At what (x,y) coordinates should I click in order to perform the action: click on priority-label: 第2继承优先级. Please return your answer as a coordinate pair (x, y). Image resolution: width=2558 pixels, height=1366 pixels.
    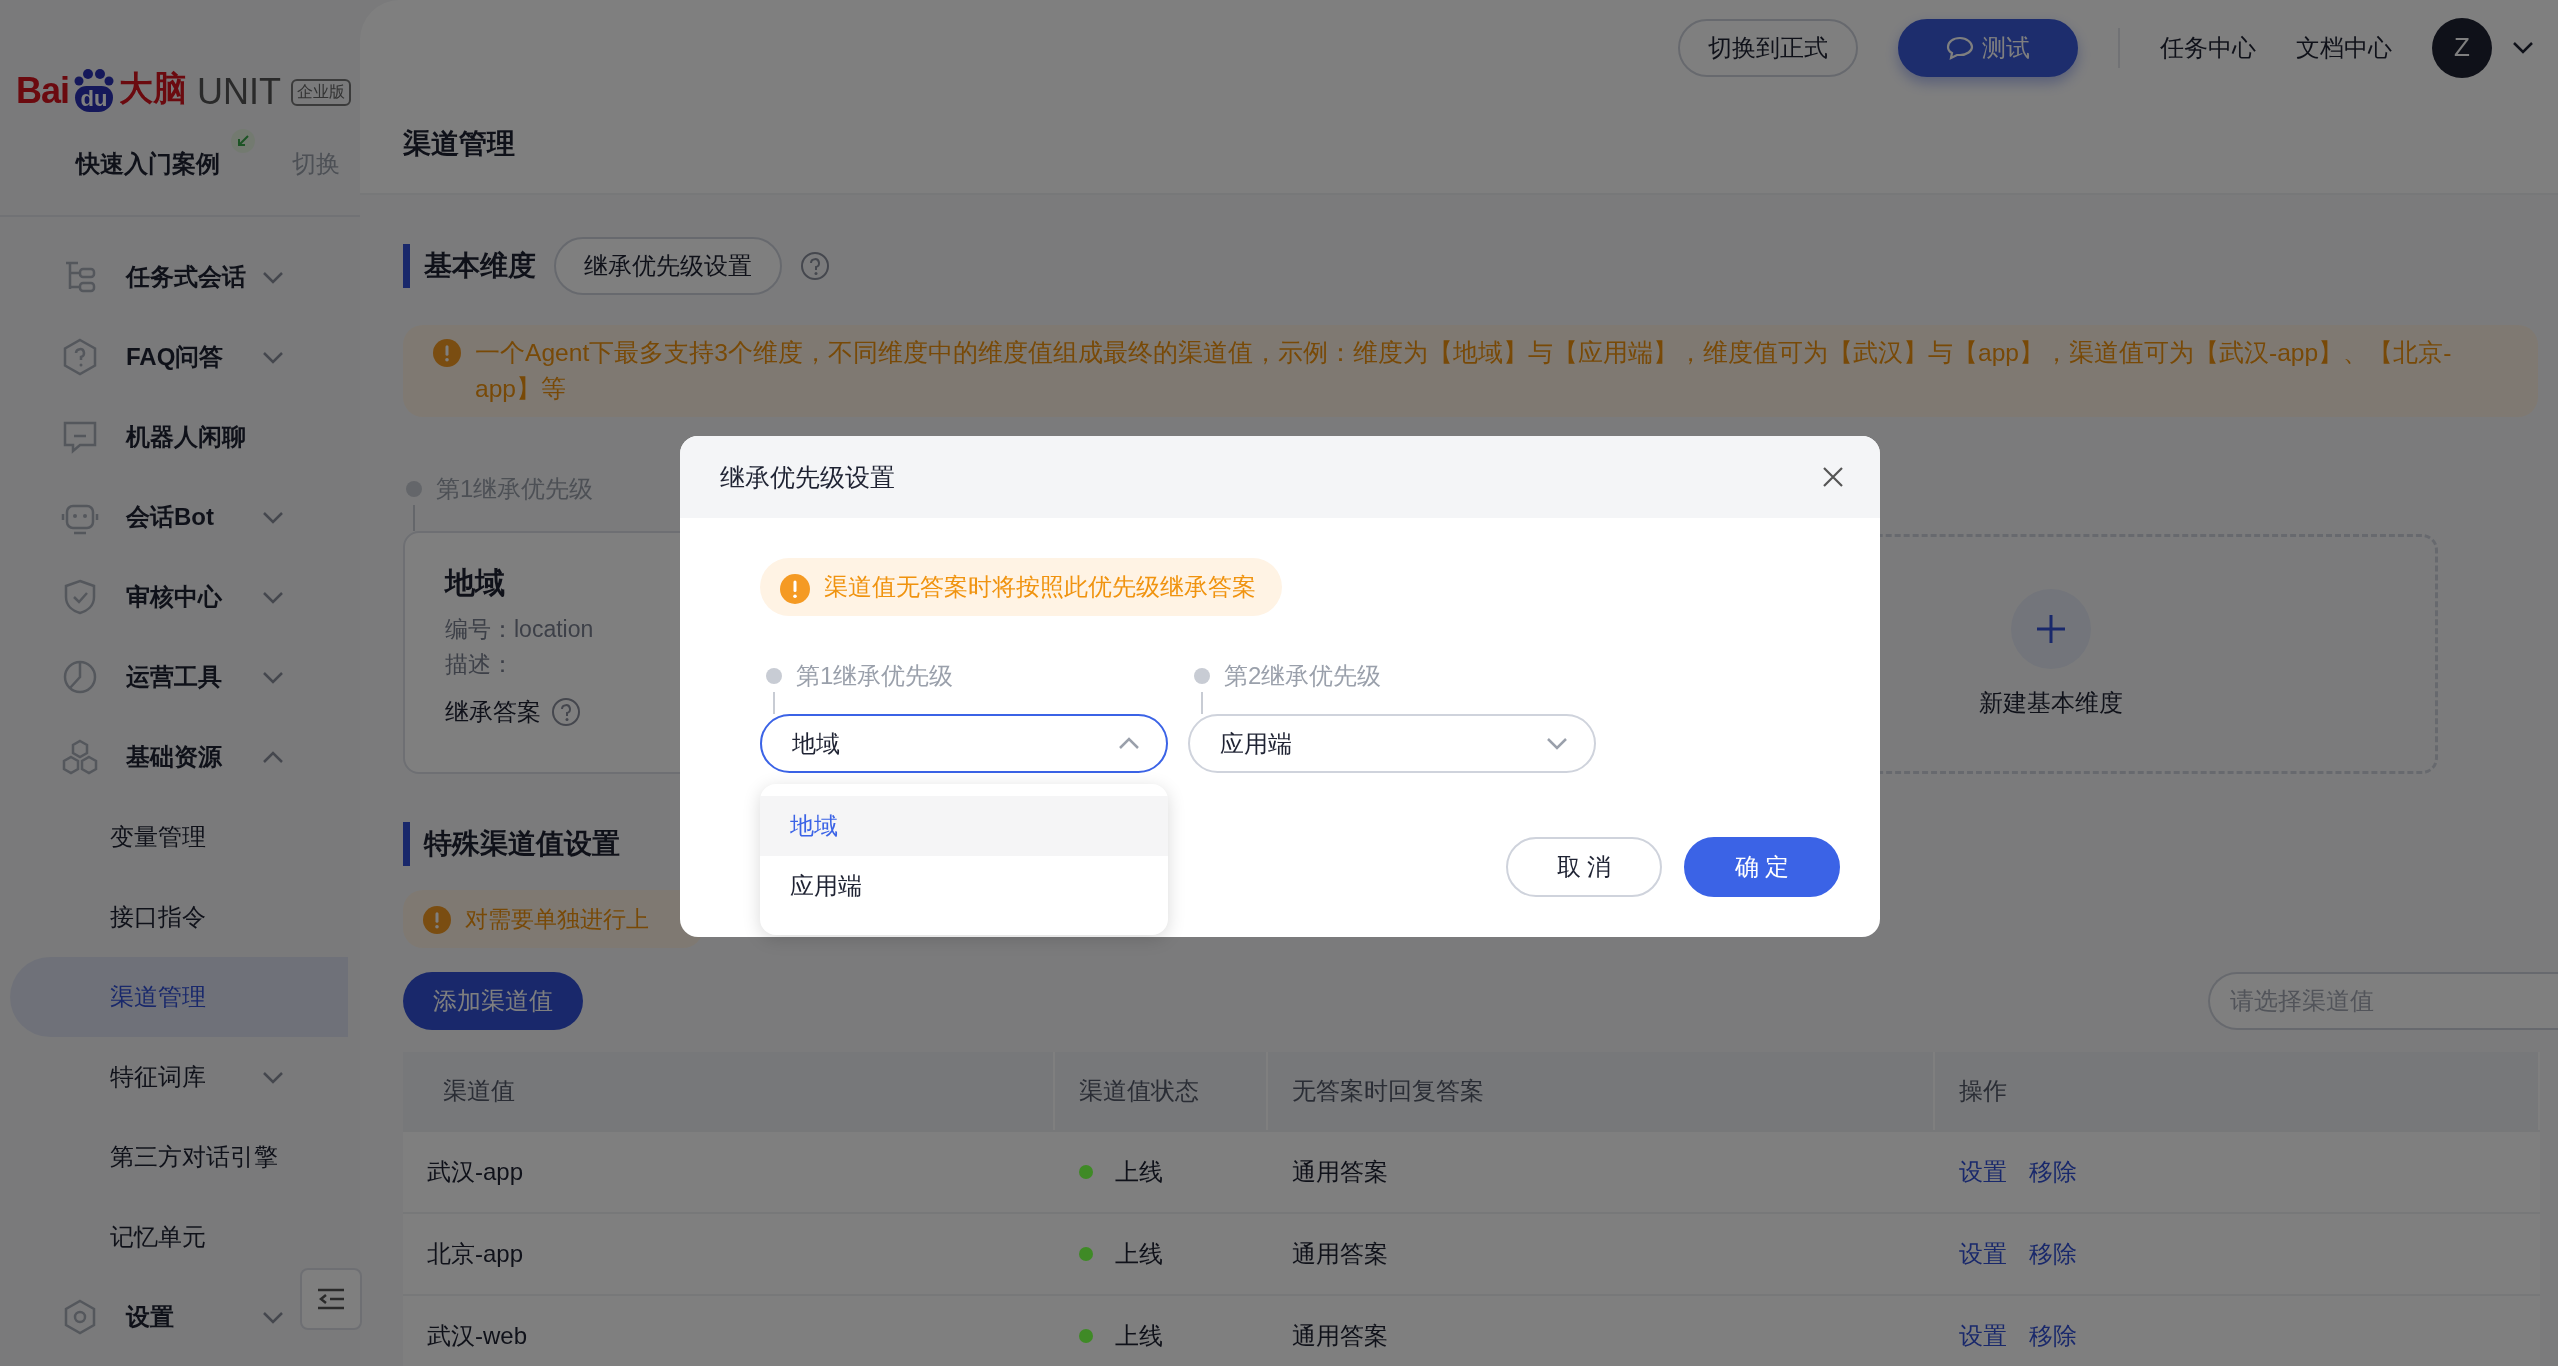
    Looking at the image, I should click on (1303, 676).